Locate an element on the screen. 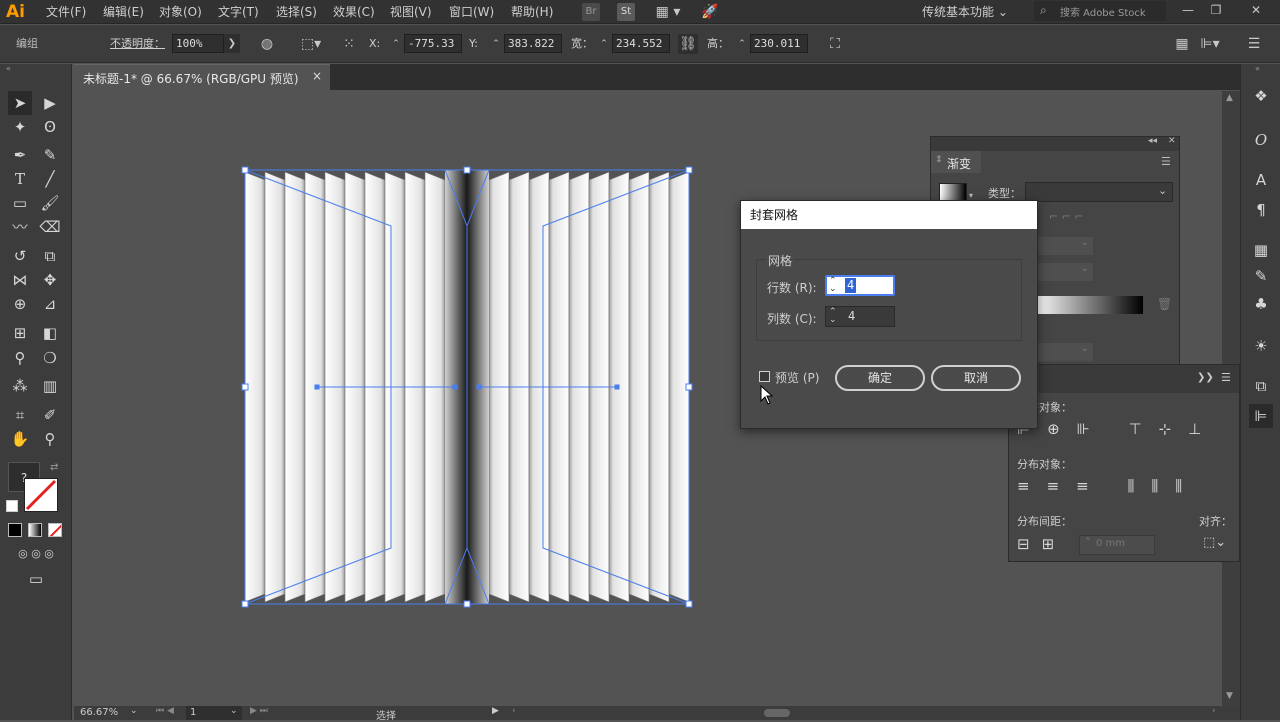  shaper-tool-icon: 〰 is located at coordinates (20, 227).